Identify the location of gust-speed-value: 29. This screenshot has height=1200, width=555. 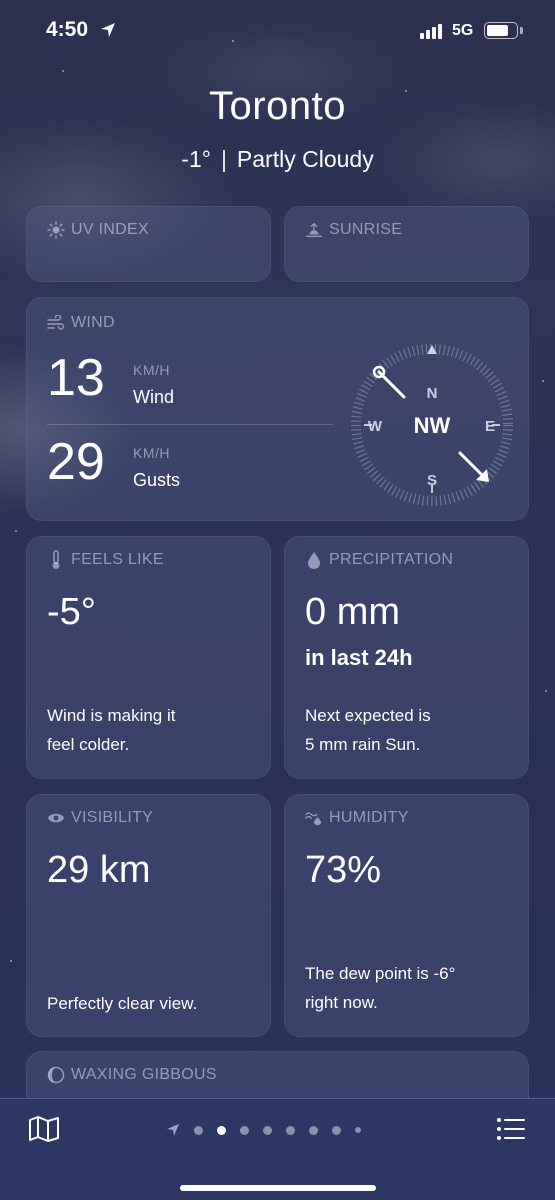
(76, 462).